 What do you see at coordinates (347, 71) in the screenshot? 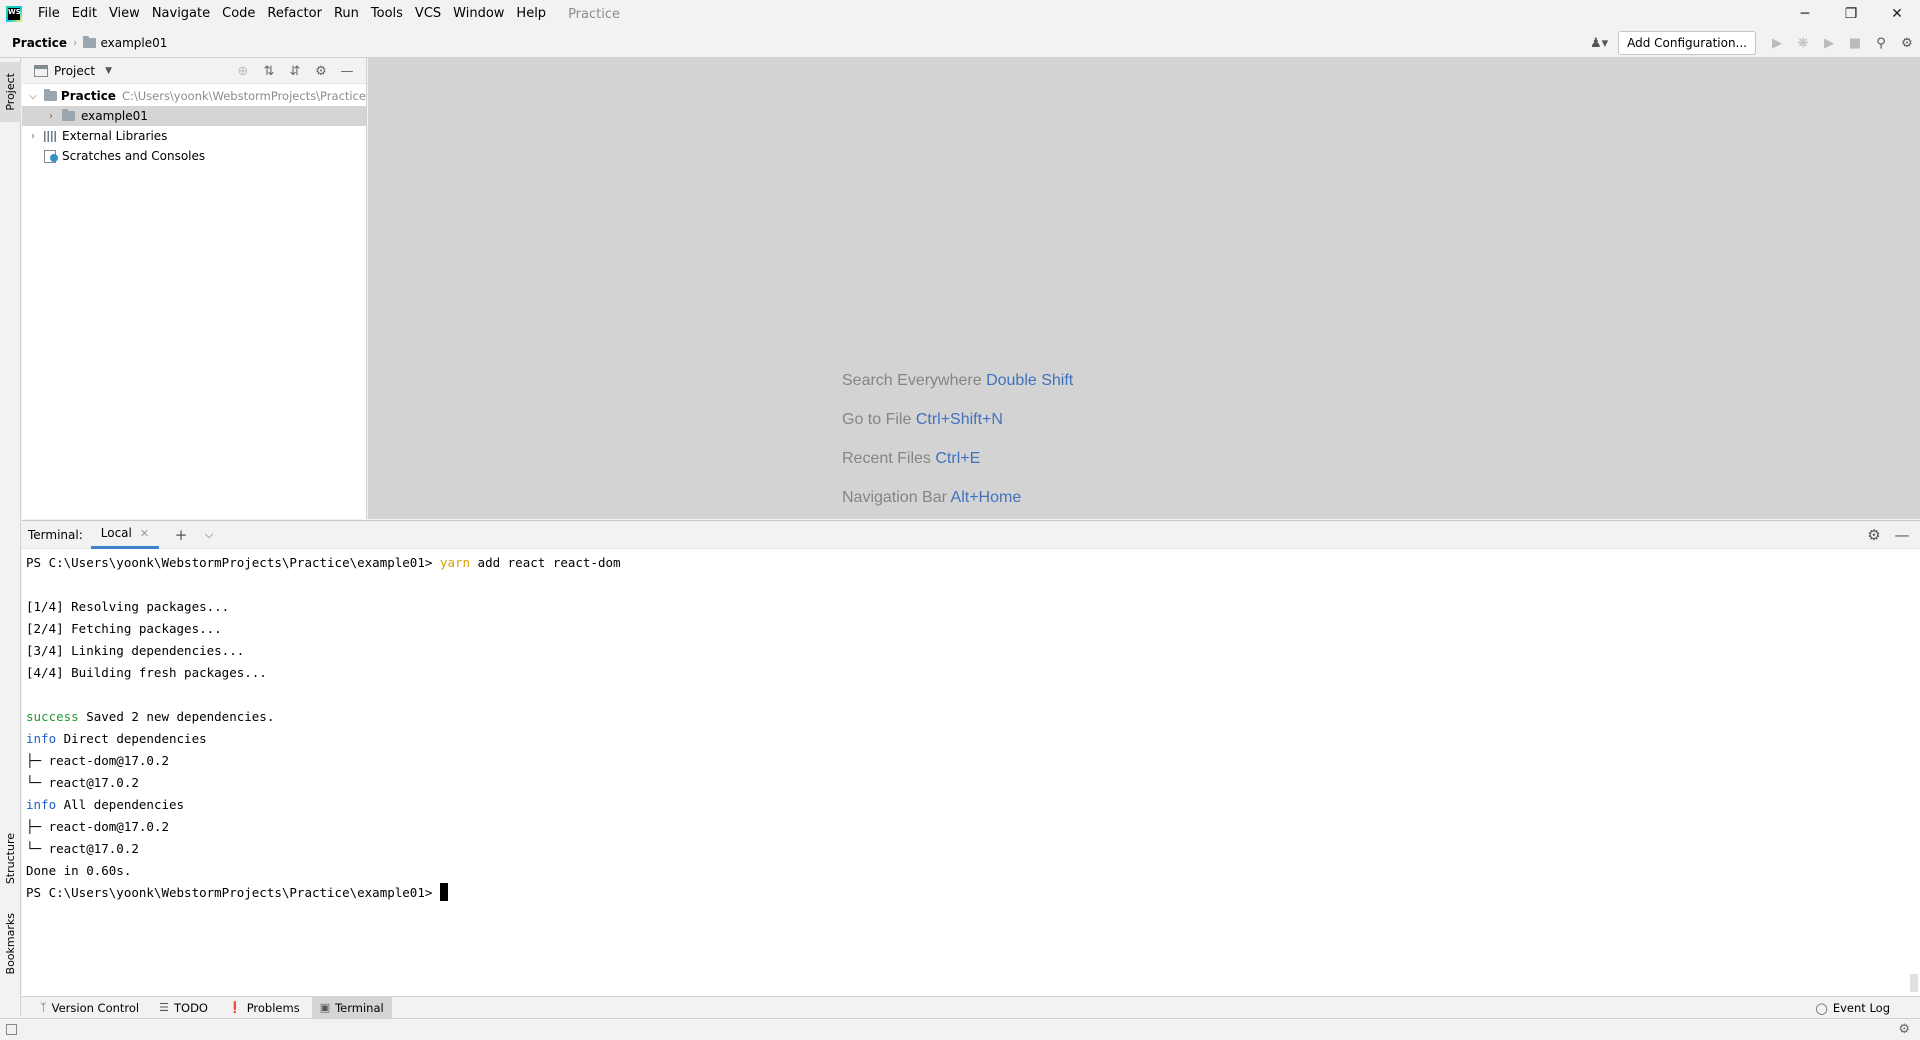
I see `hide-panel-icon: —` at bounding box center [347, 71].